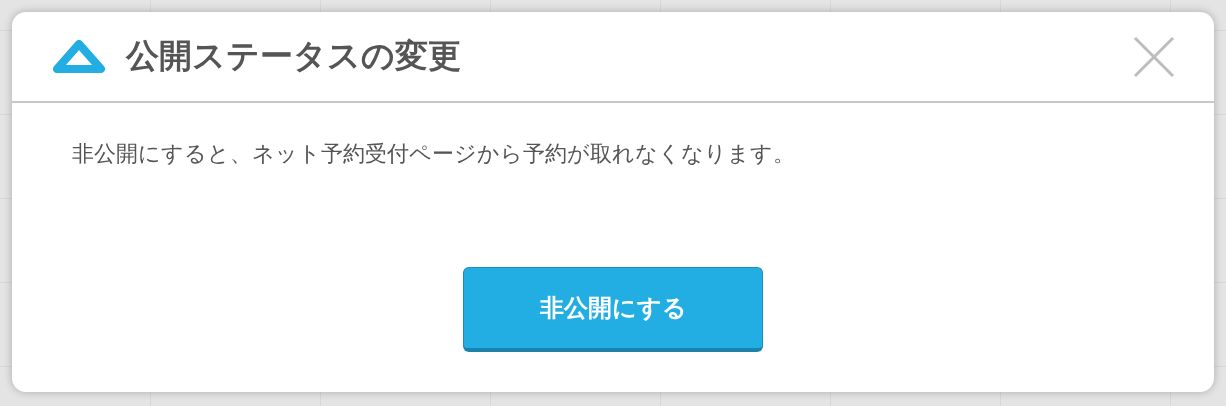 Image resolution: width=1226 pixels, height=406 pixels. Describe the element at coordinates (433, 154) in the screenshot. I see `dialog-message: 非公開にすると、ネット予約受付ページから予約が取れなくなります。` at that location.